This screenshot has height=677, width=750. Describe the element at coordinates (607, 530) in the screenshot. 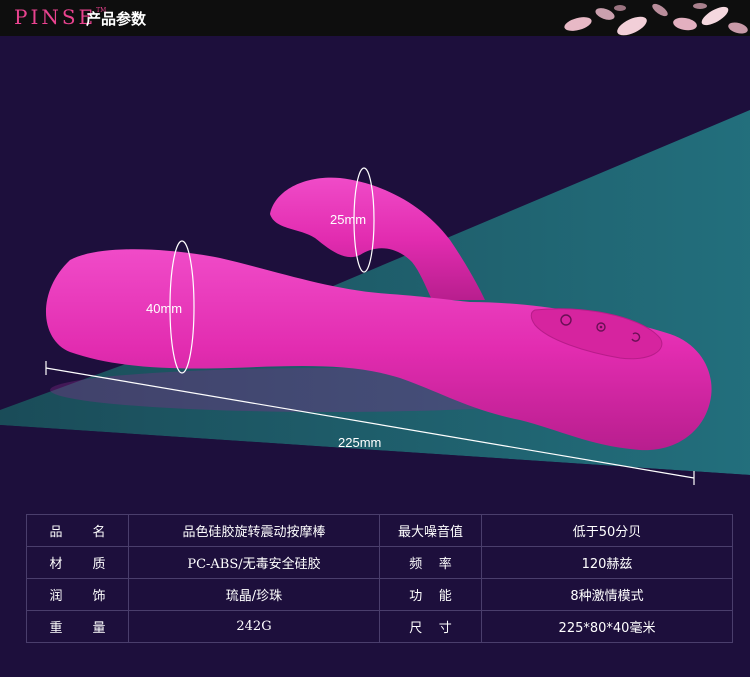

I see `spec-value: 低于50分贝` at that location.